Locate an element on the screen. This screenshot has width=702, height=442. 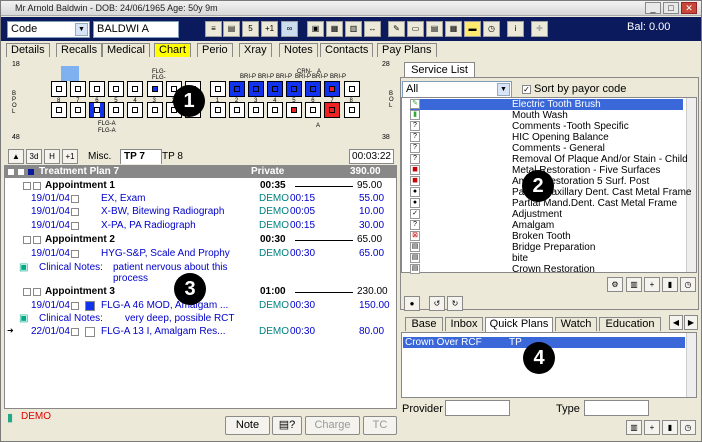
undo-icon: ↺ is located at coordinates (437, 303).